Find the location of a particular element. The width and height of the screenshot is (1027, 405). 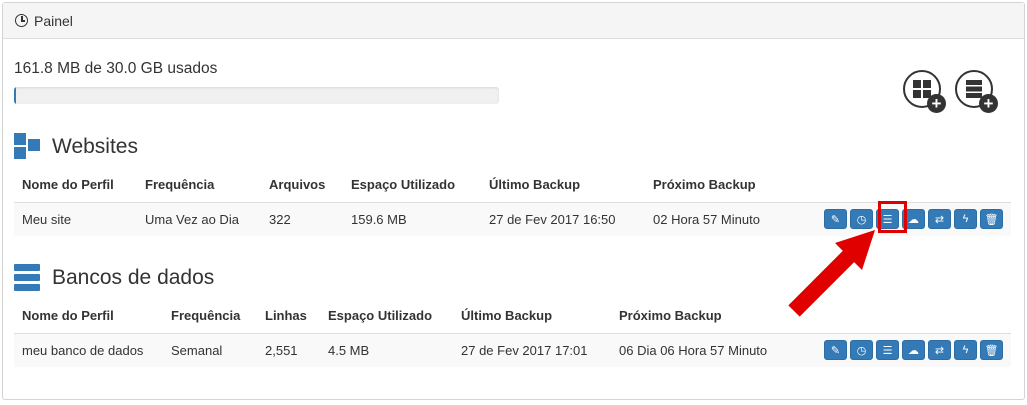

list-backups-button: ☰ is located at coordinates (887, 350).